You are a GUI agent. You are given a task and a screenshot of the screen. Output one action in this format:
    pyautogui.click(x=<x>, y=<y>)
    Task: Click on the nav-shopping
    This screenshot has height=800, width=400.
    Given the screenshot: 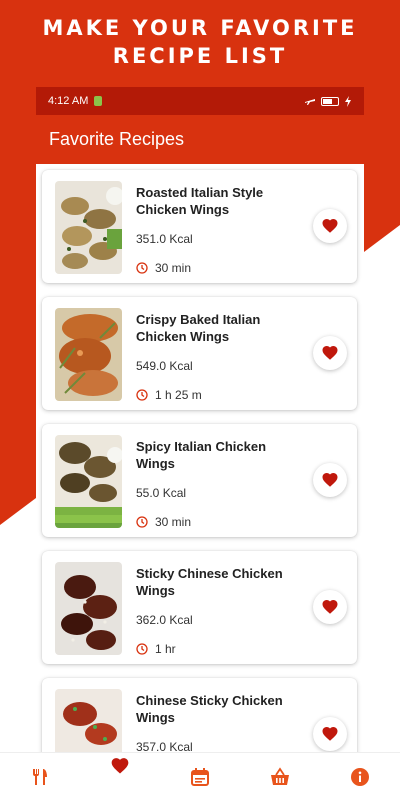 What is the action you would take?
    pyautogui.click(x=280, y=777)
    